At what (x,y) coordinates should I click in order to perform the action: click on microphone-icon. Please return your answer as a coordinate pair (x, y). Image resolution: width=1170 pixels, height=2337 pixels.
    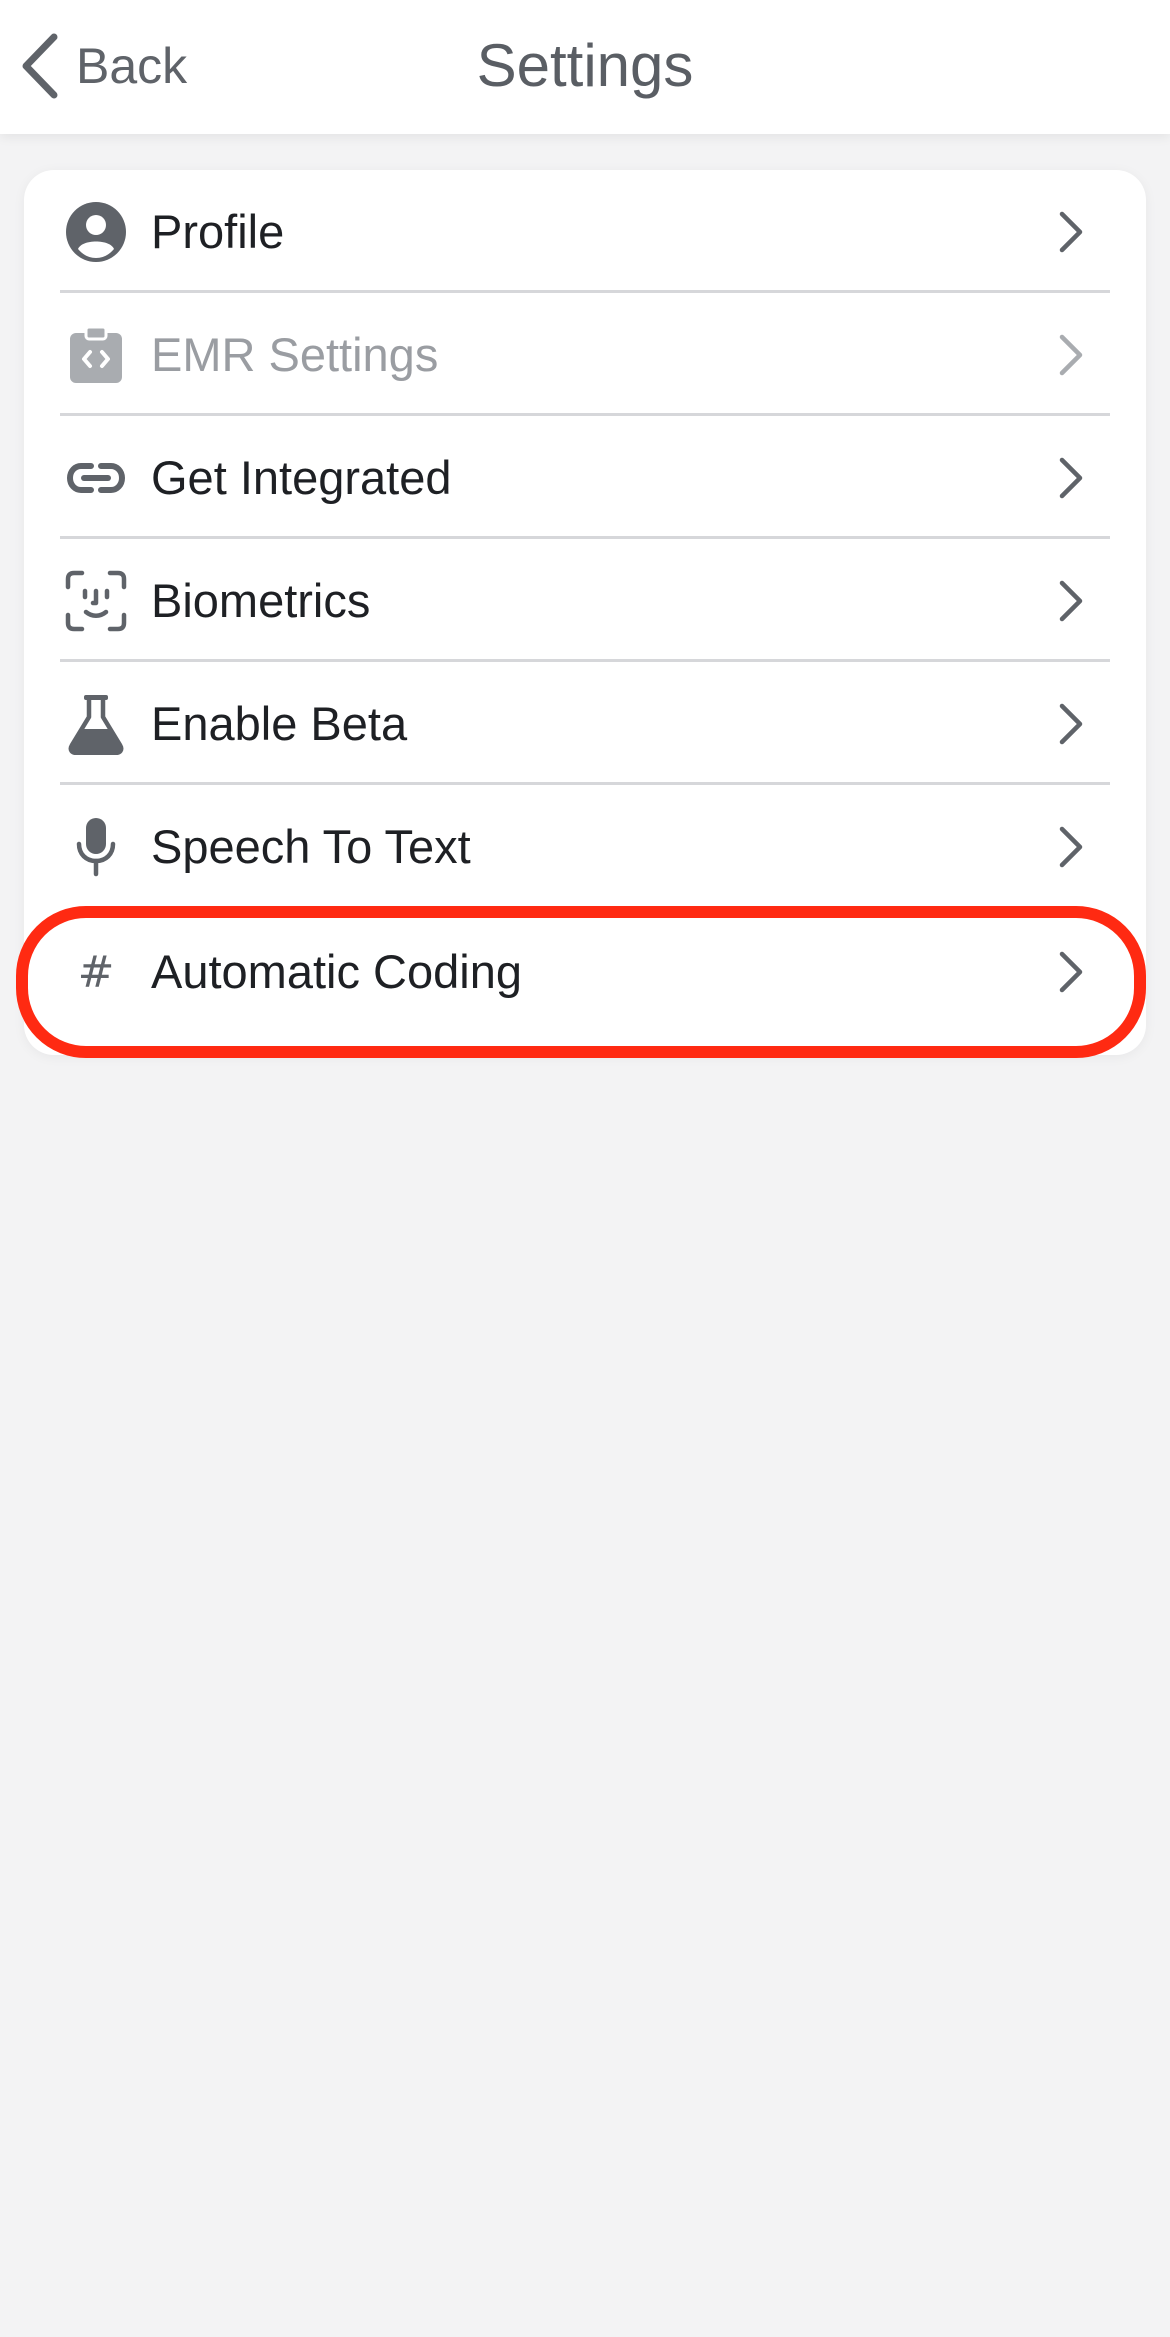
    Looking at the image, I should click on (96, 847).